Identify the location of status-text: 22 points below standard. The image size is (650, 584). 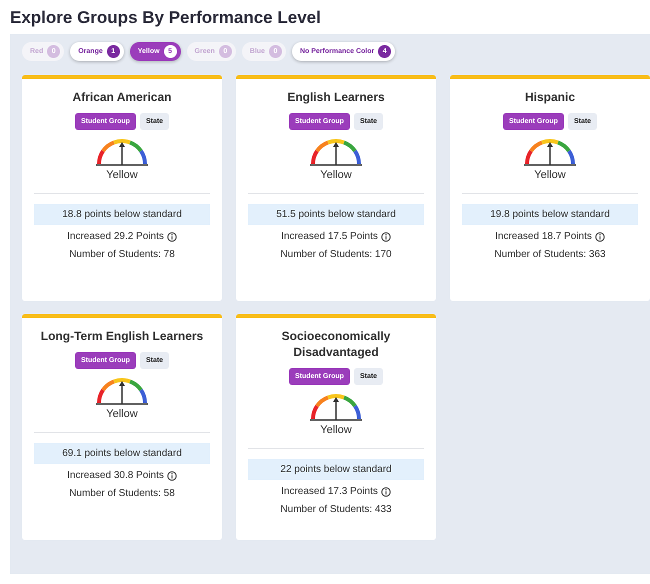
(336, 469).